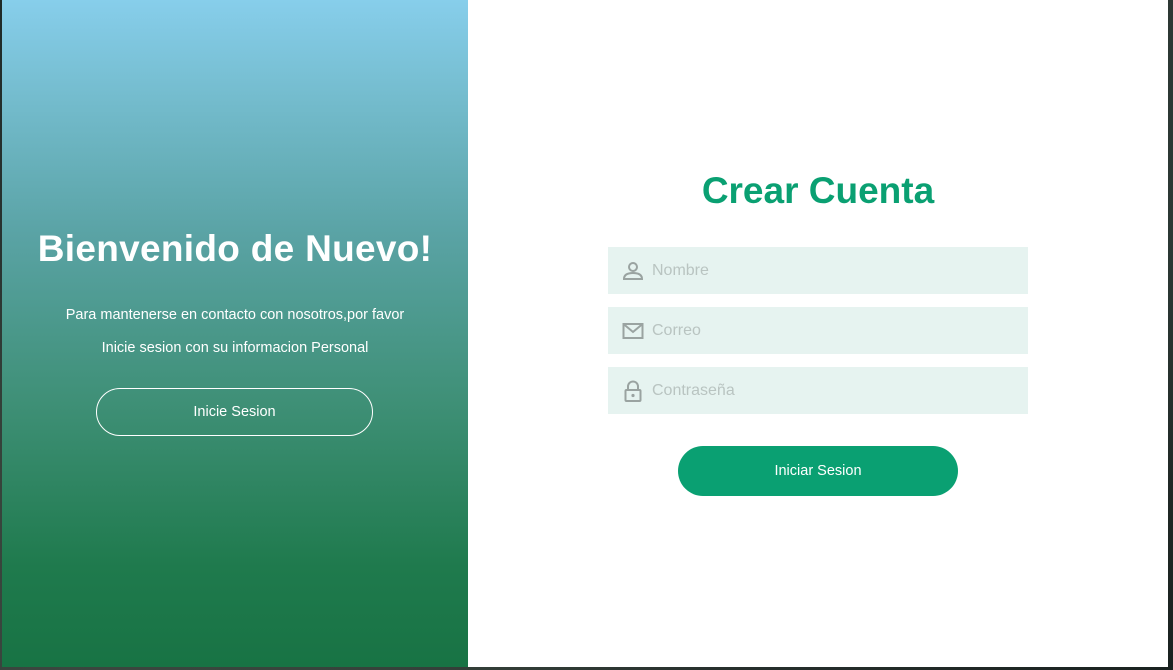 The height and width of the screenshot is (670, 1173). I want to click on name-field, so click(818, 270).